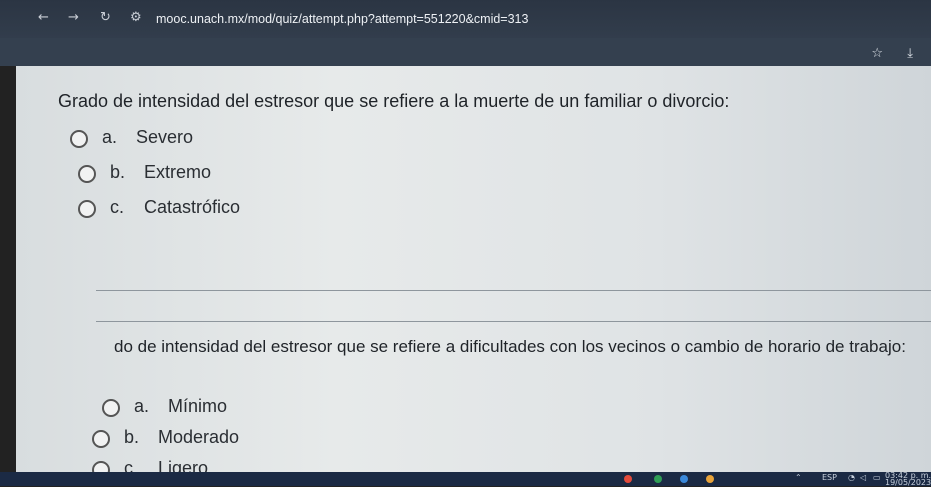 Image resolution: width=931 pixels, height=487 pixels. Describe the element at coordinates (877, 477) in the screenshot. I see `battery-icon: ▭` at that location.